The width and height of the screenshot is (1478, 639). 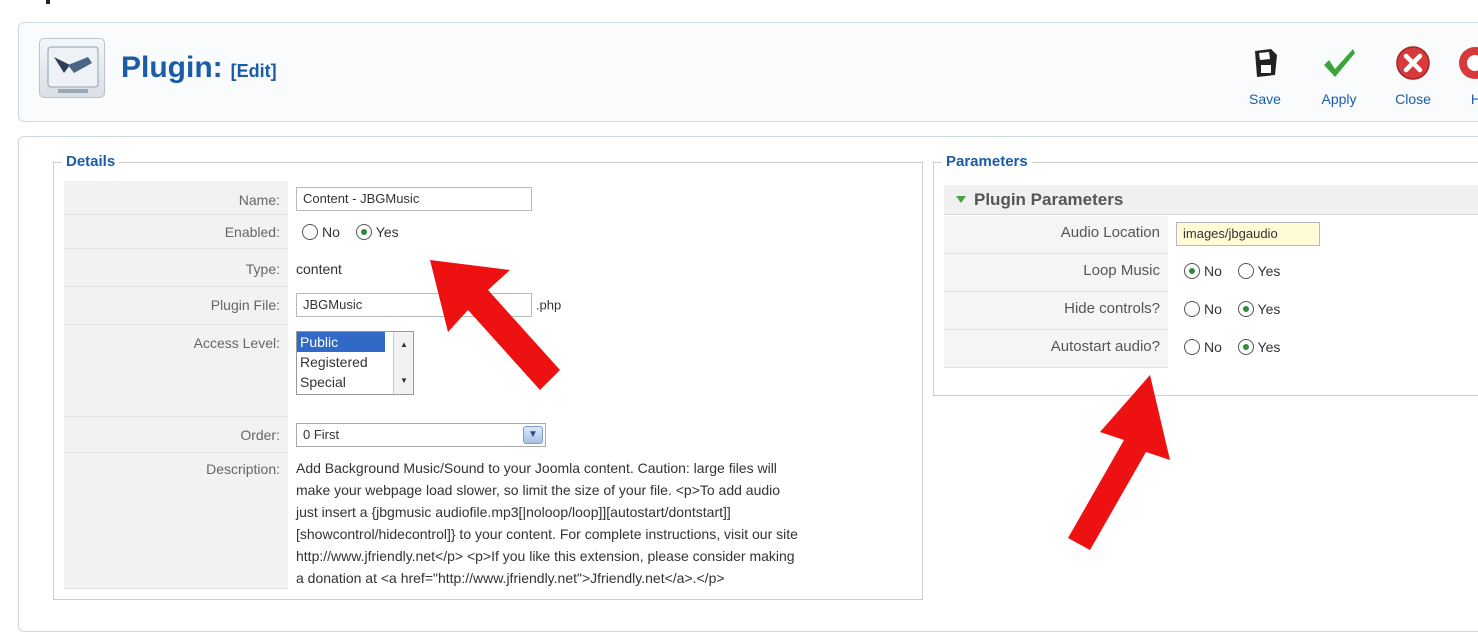 I want to click on audio-location-row: Audio Location images/jbgaudio, so click(x=1211, y=235).